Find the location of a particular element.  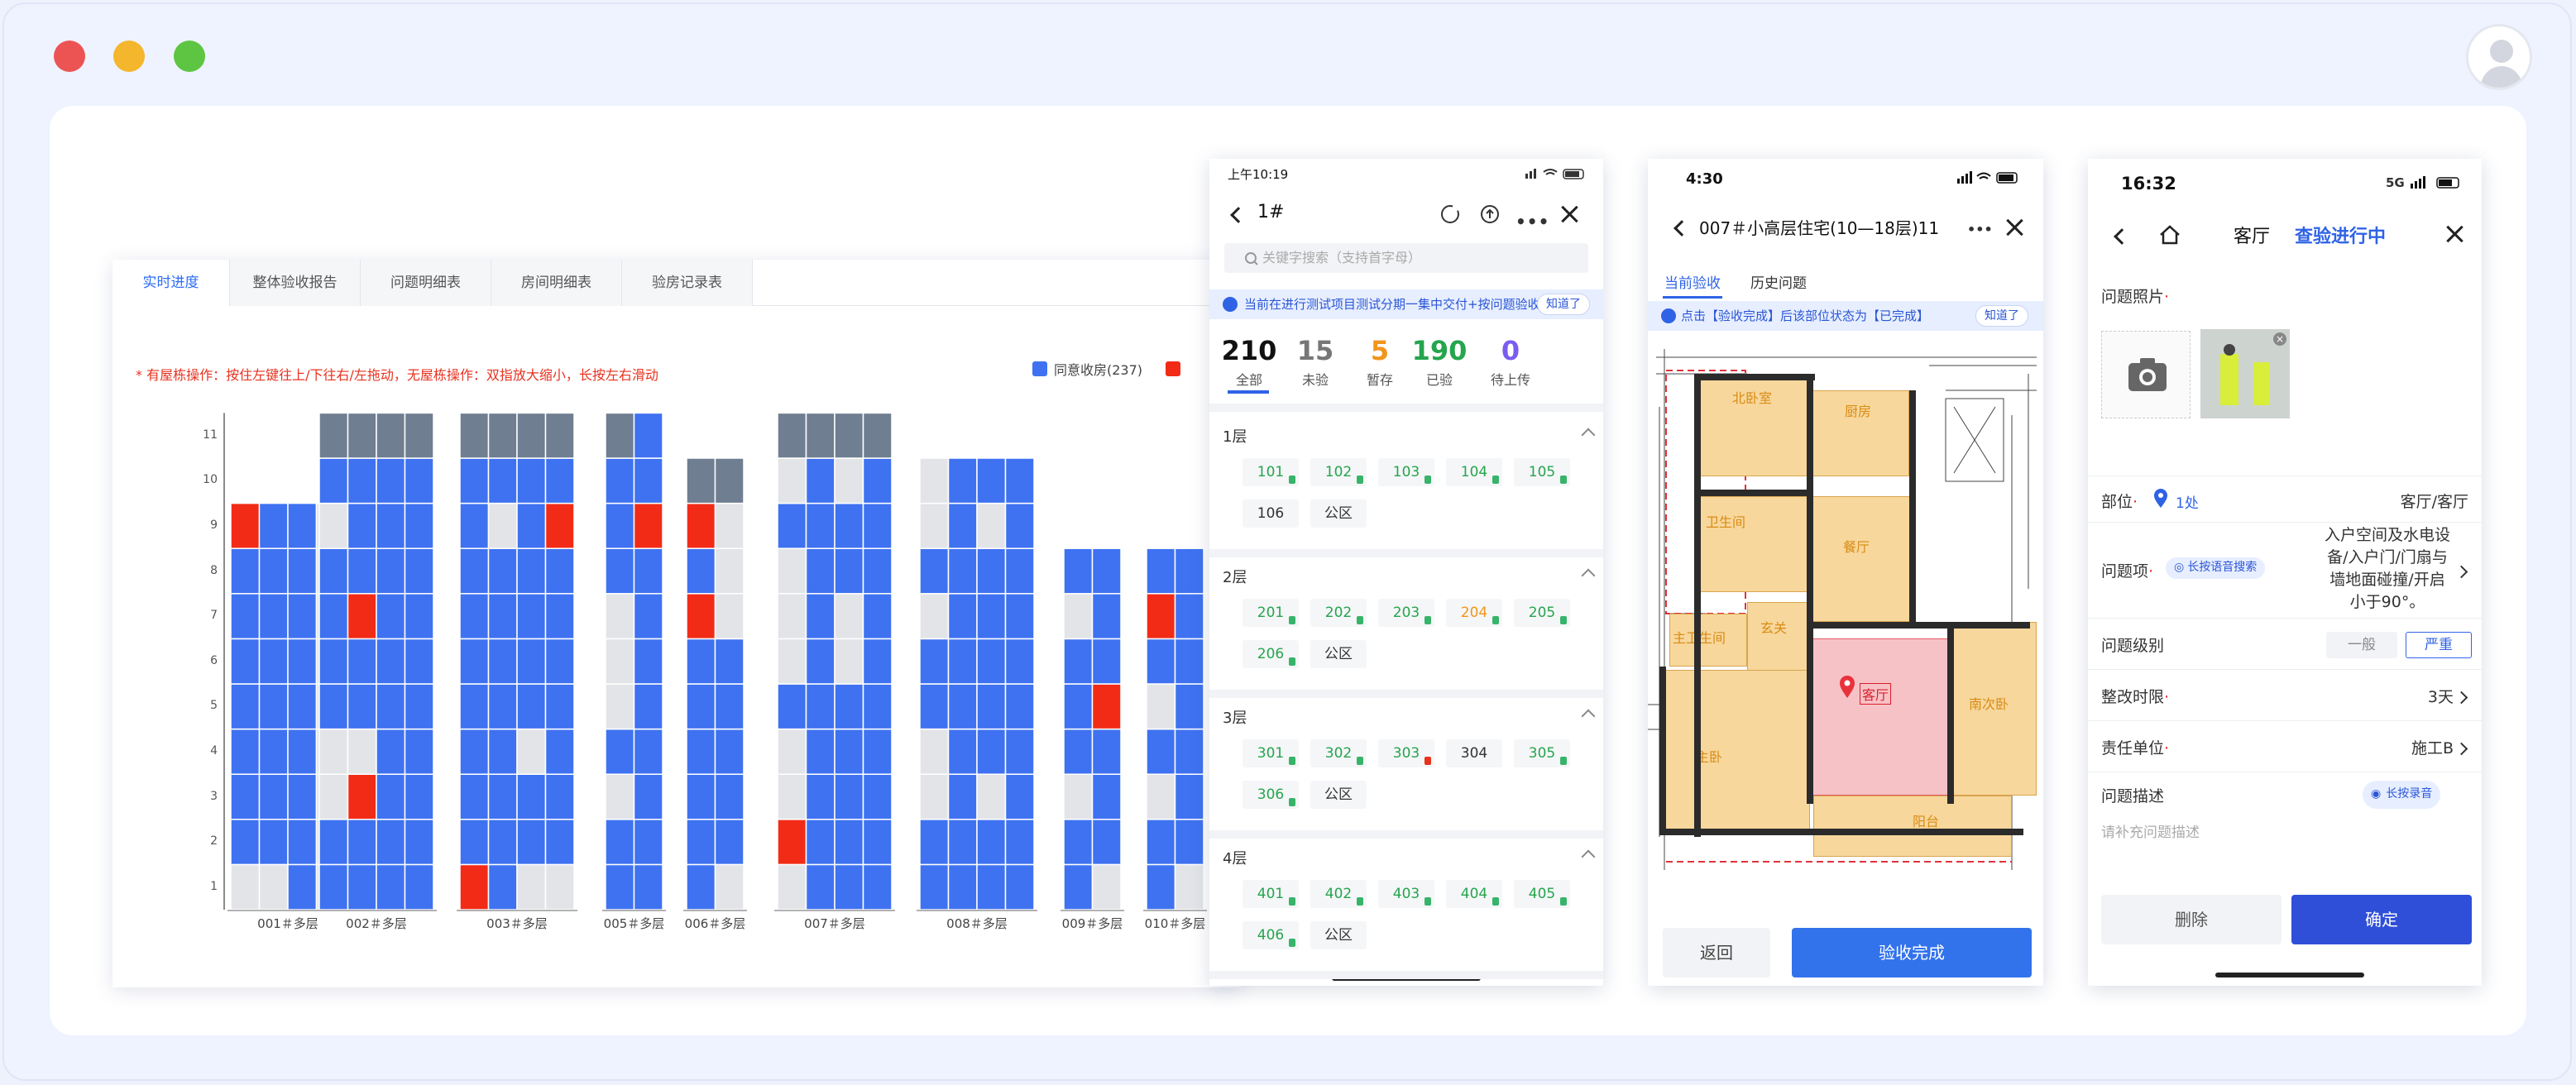

room-living-selected is located at coordinates (1880, 717).